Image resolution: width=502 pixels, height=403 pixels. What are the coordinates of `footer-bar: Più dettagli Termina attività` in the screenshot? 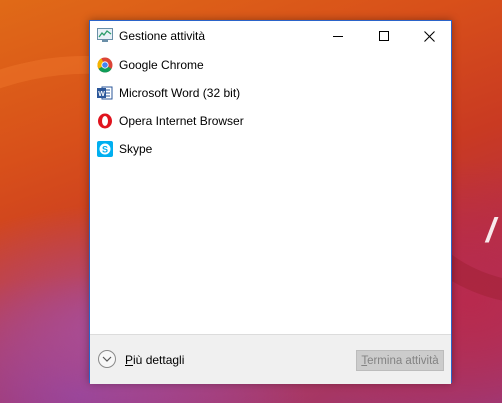 It's located at (270, 359).